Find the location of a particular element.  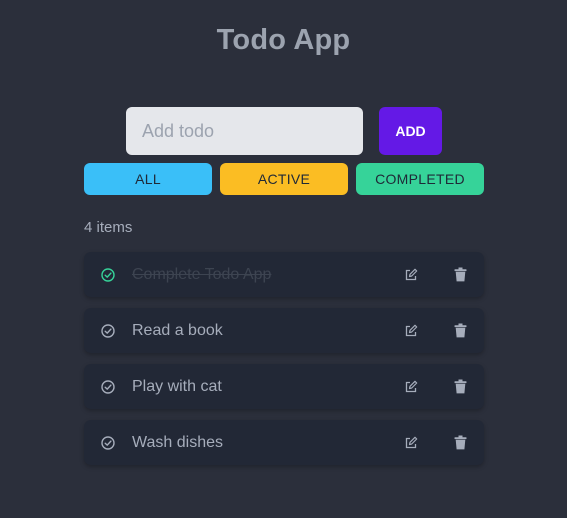

todo-item: Play with cat is located at coordinates (284, 386).